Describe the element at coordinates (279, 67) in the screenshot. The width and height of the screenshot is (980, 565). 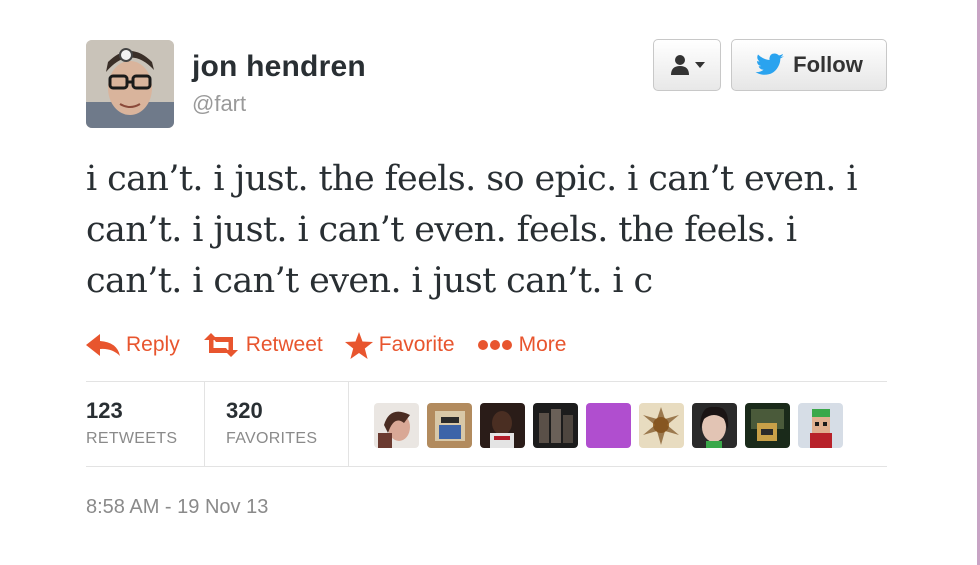
I see `author-name: jon hendren` at that location.